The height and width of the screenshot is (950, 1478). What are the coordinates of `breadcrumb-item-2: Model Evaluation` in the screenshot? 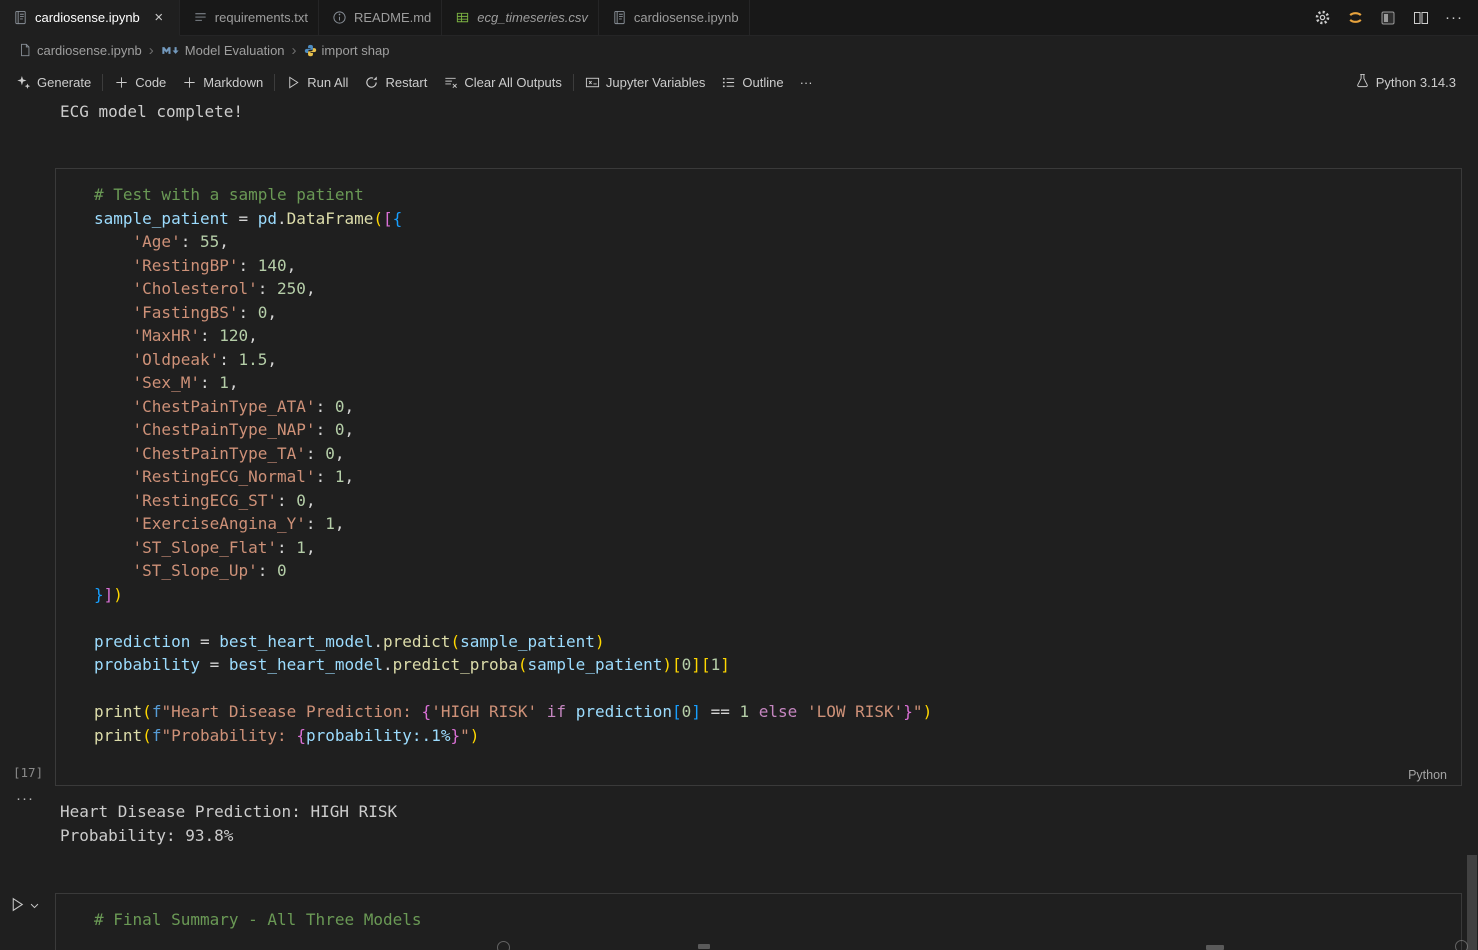 It's located at (223, 50).